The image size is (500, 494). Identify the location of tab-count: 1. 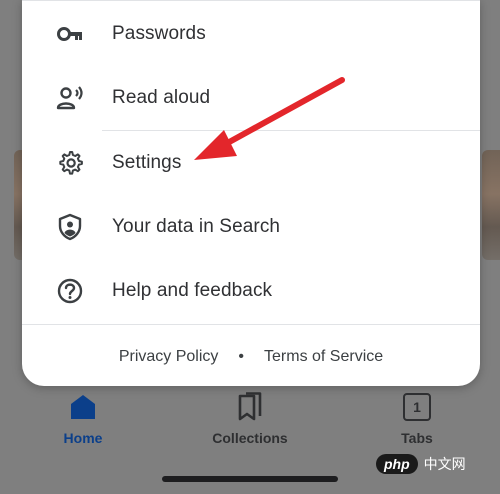
(417, 407).